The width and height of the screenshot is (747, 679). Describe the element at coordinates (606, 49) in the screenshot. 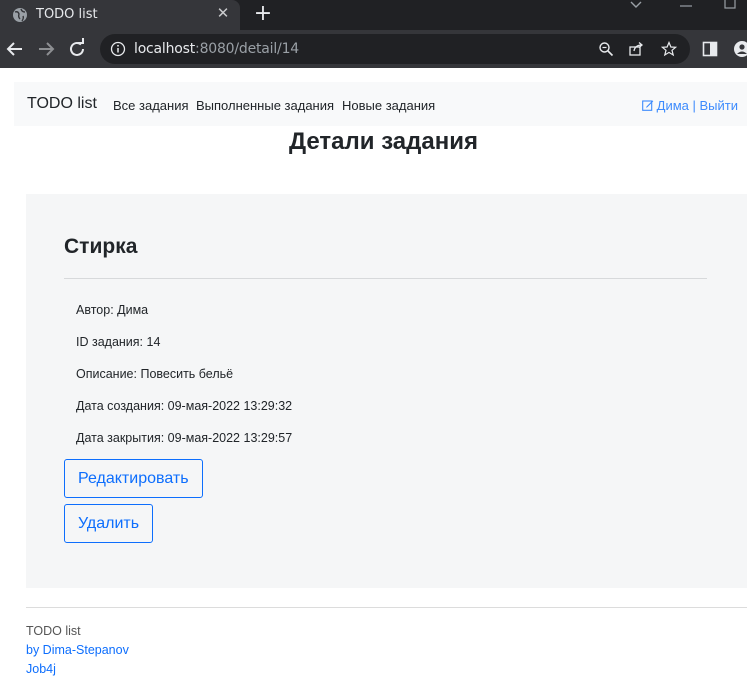

I see `zoom-icon` at that location.